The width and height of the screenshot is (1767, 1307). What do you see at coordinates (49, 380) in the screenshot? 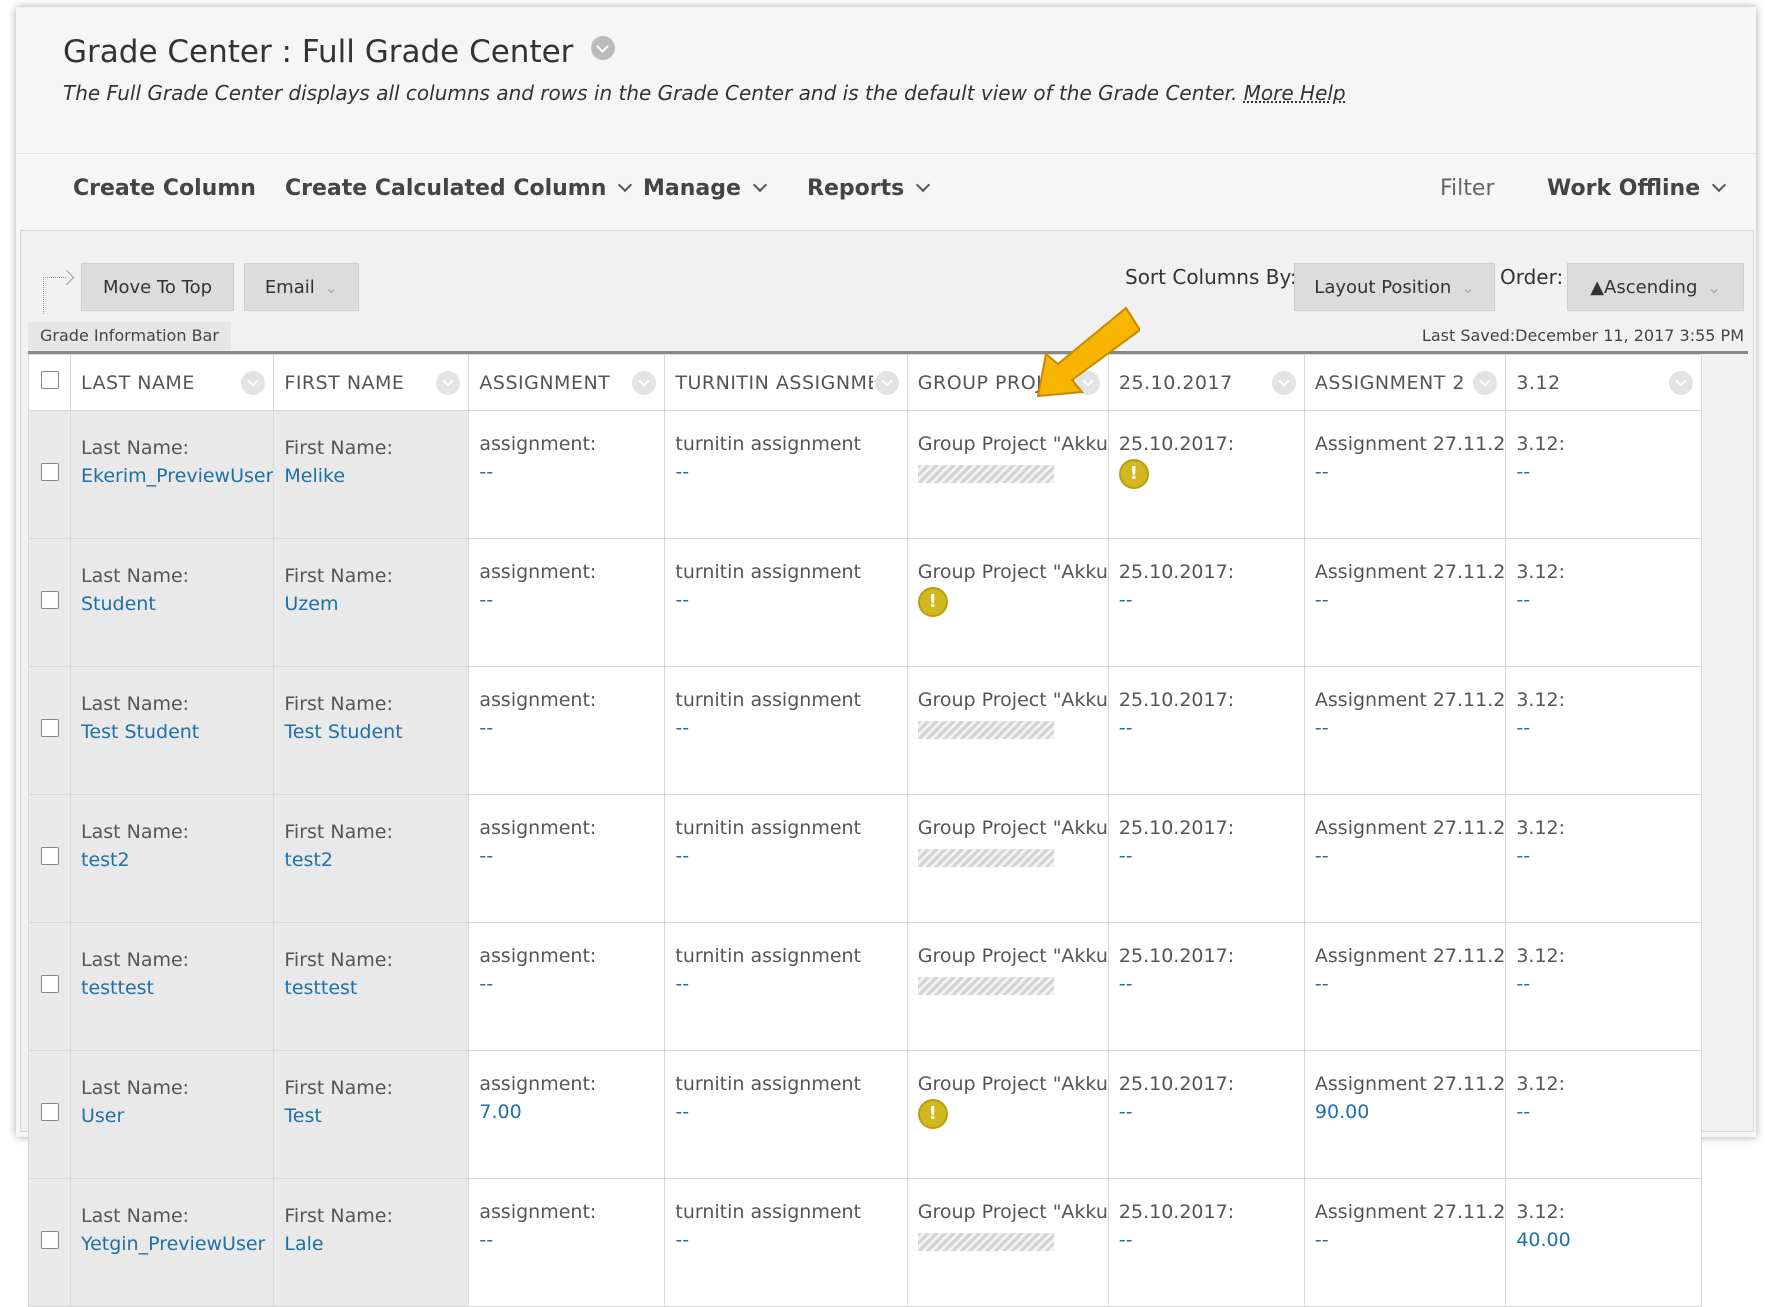
I see `select-all-checkbox` at bounding box center [49, 380].